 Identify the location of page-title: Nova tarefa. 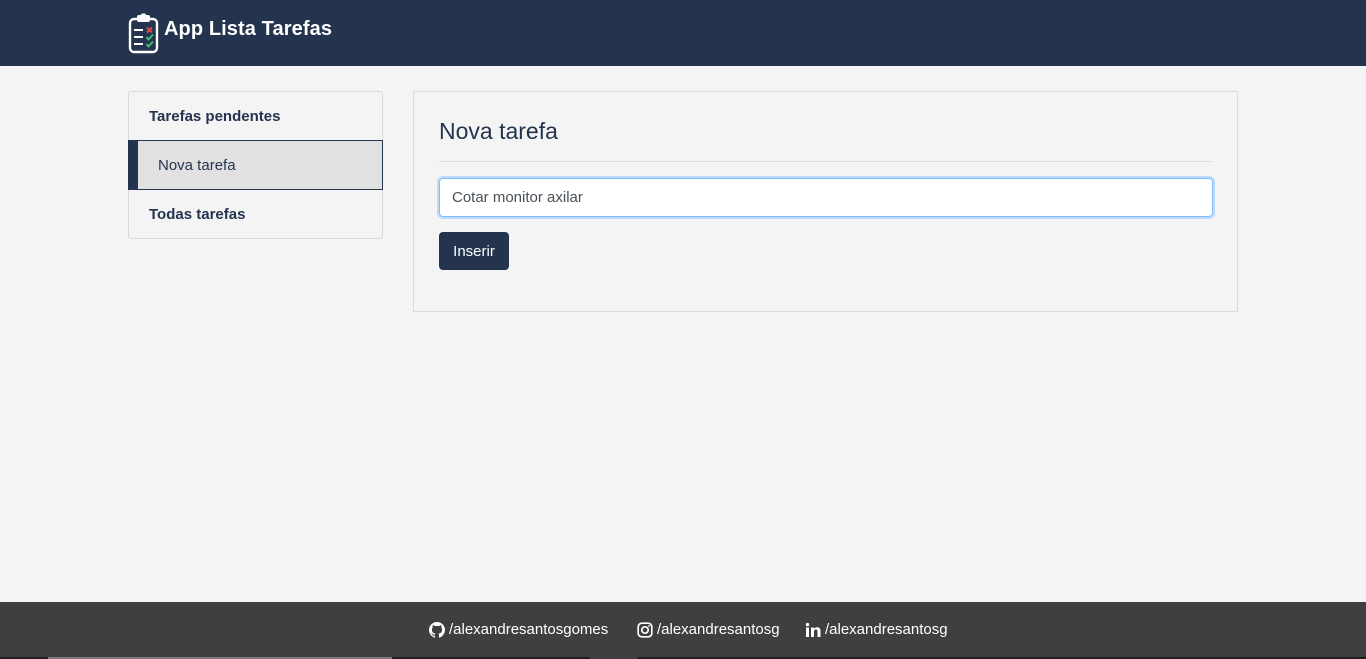
(498, 131).